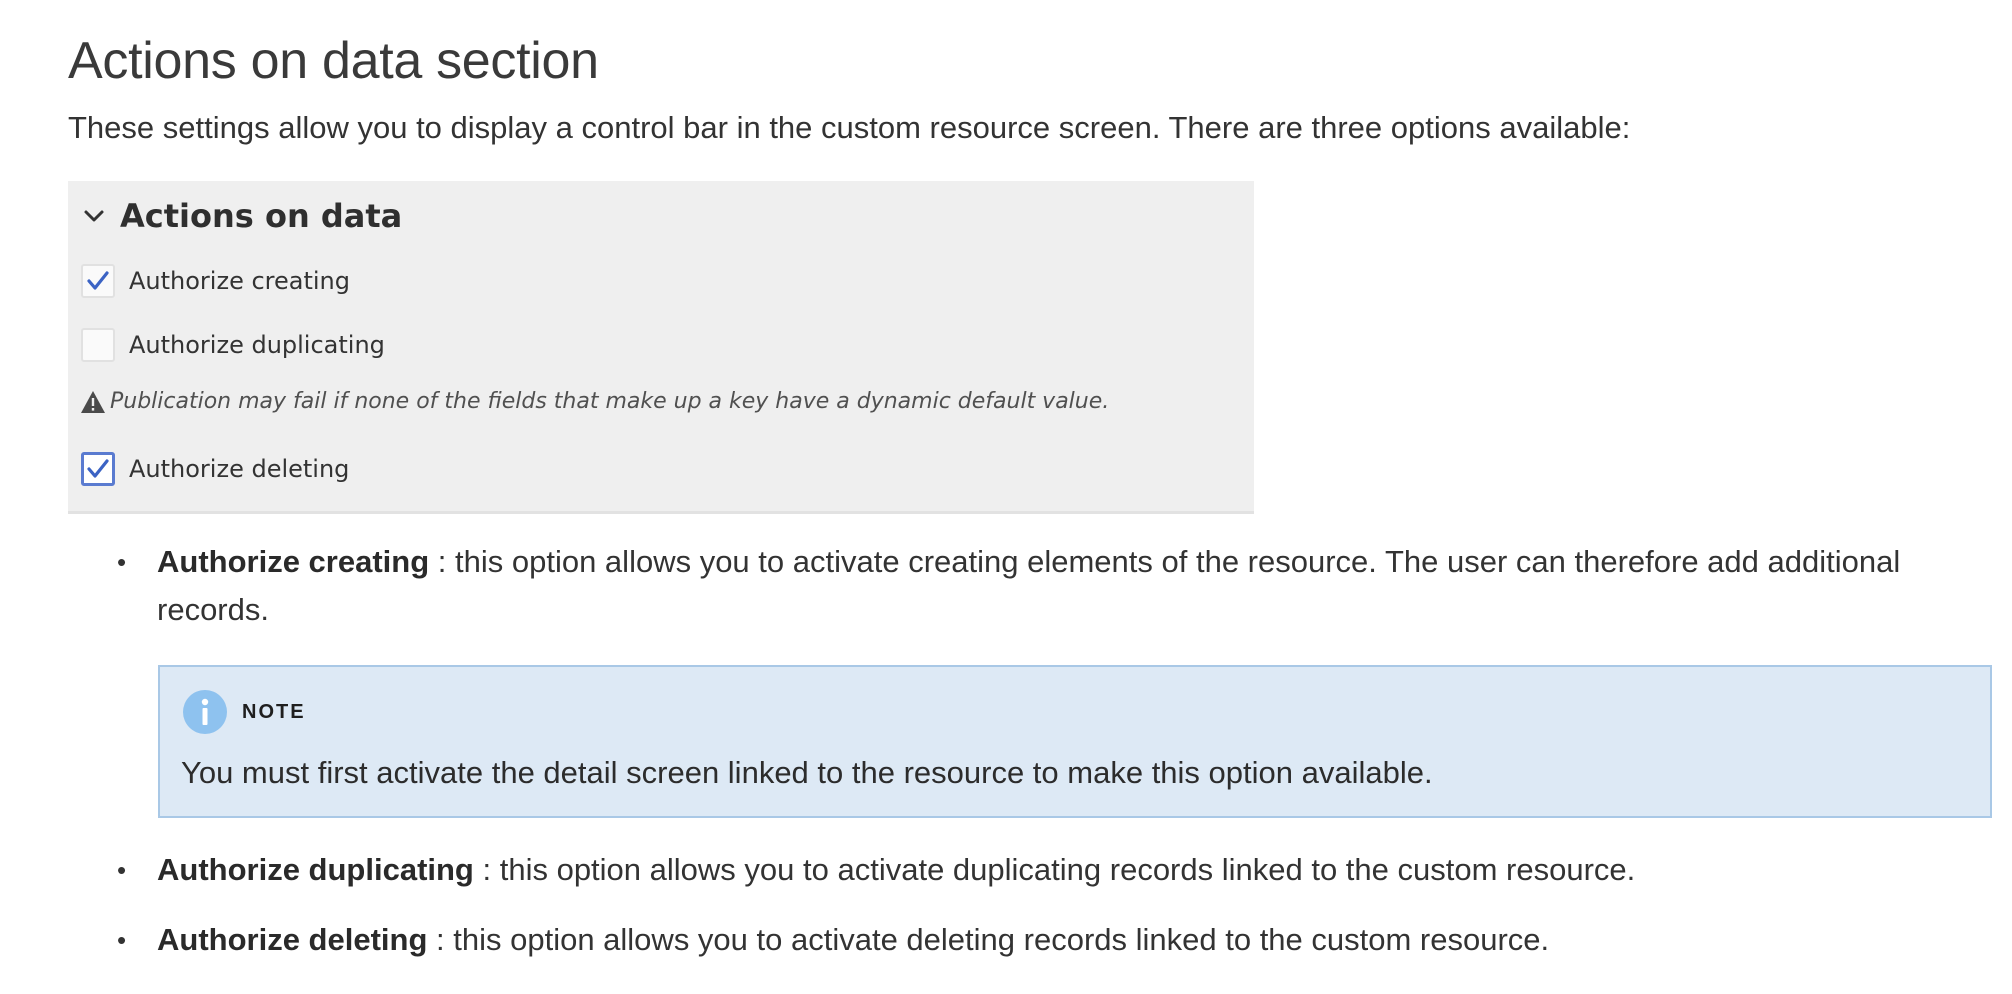 The image size is (2012, 994). I want to click on authorize-creating-checkbox, so click(98, 281).